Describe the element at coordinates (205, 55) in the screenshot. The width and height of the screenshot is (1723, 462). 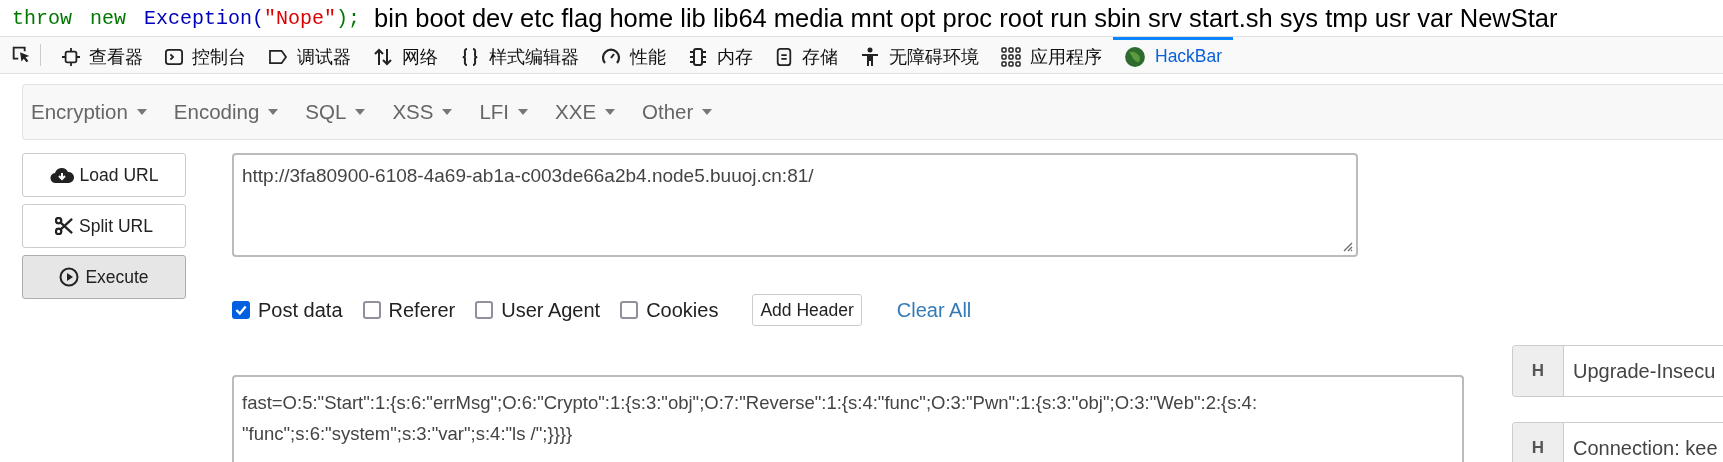
I see `devtools-tab: 控制台` at that location.